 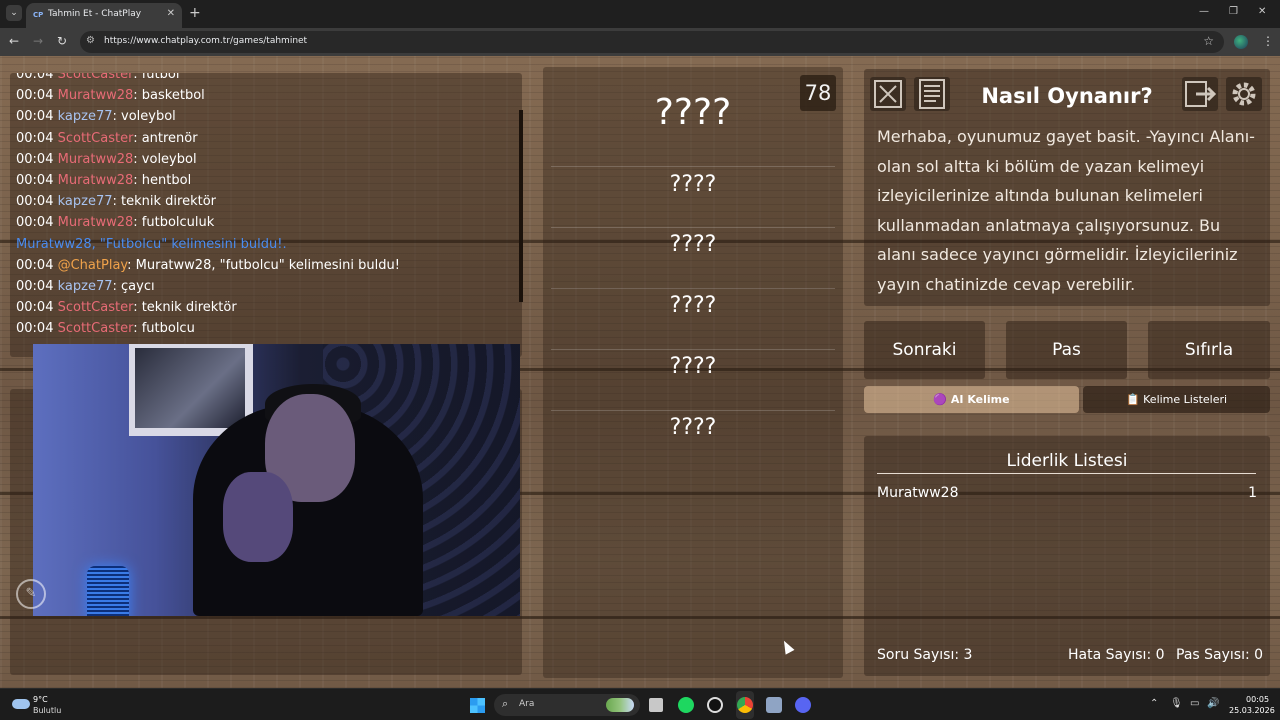 I want to click on chat-message: 00:04 Muratww28: hentbol, so click(x=103, y=181).